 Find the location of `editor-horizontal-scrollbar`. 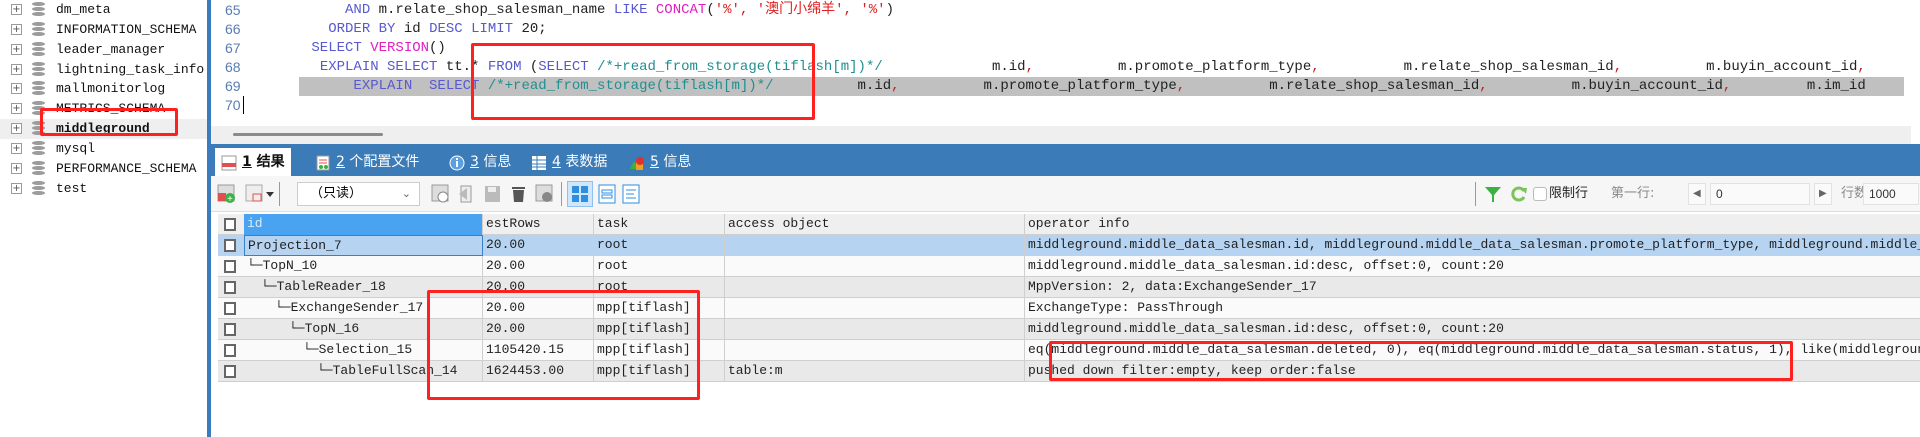

editor-horizontal-scrollbar is located at coordinates (1061, 135).